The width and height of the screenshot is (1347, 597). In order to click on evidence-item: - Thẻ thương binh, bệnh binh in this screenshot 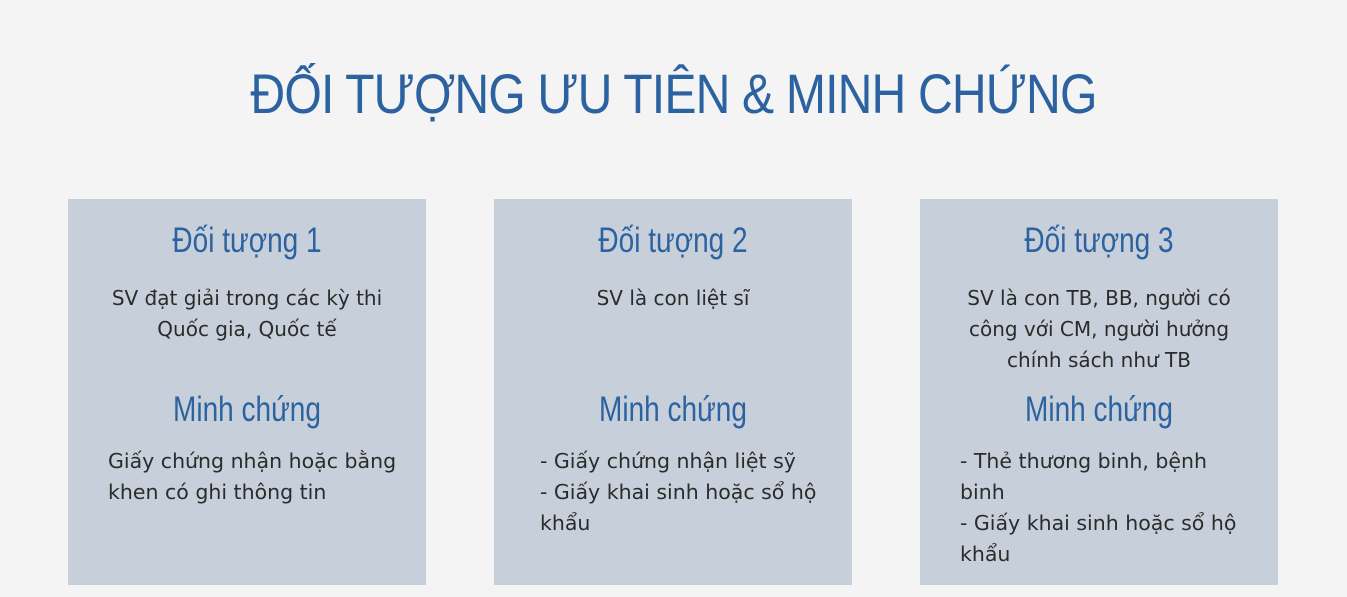, I will do `click(1083, 476)`.